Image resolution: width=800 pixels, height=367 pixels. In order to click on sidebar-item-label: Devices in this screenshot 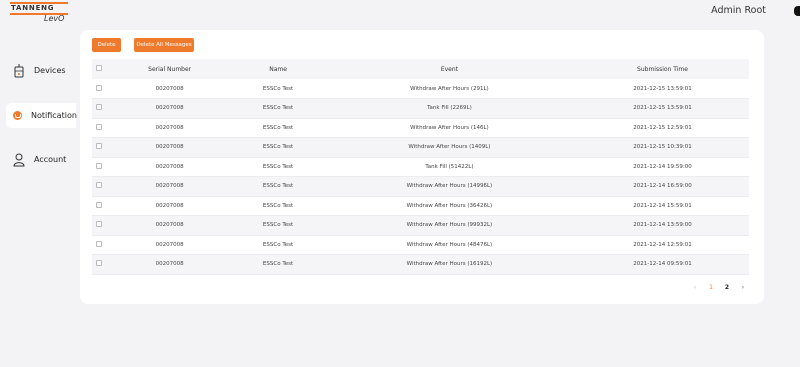, I will do `click(50, 70)`.